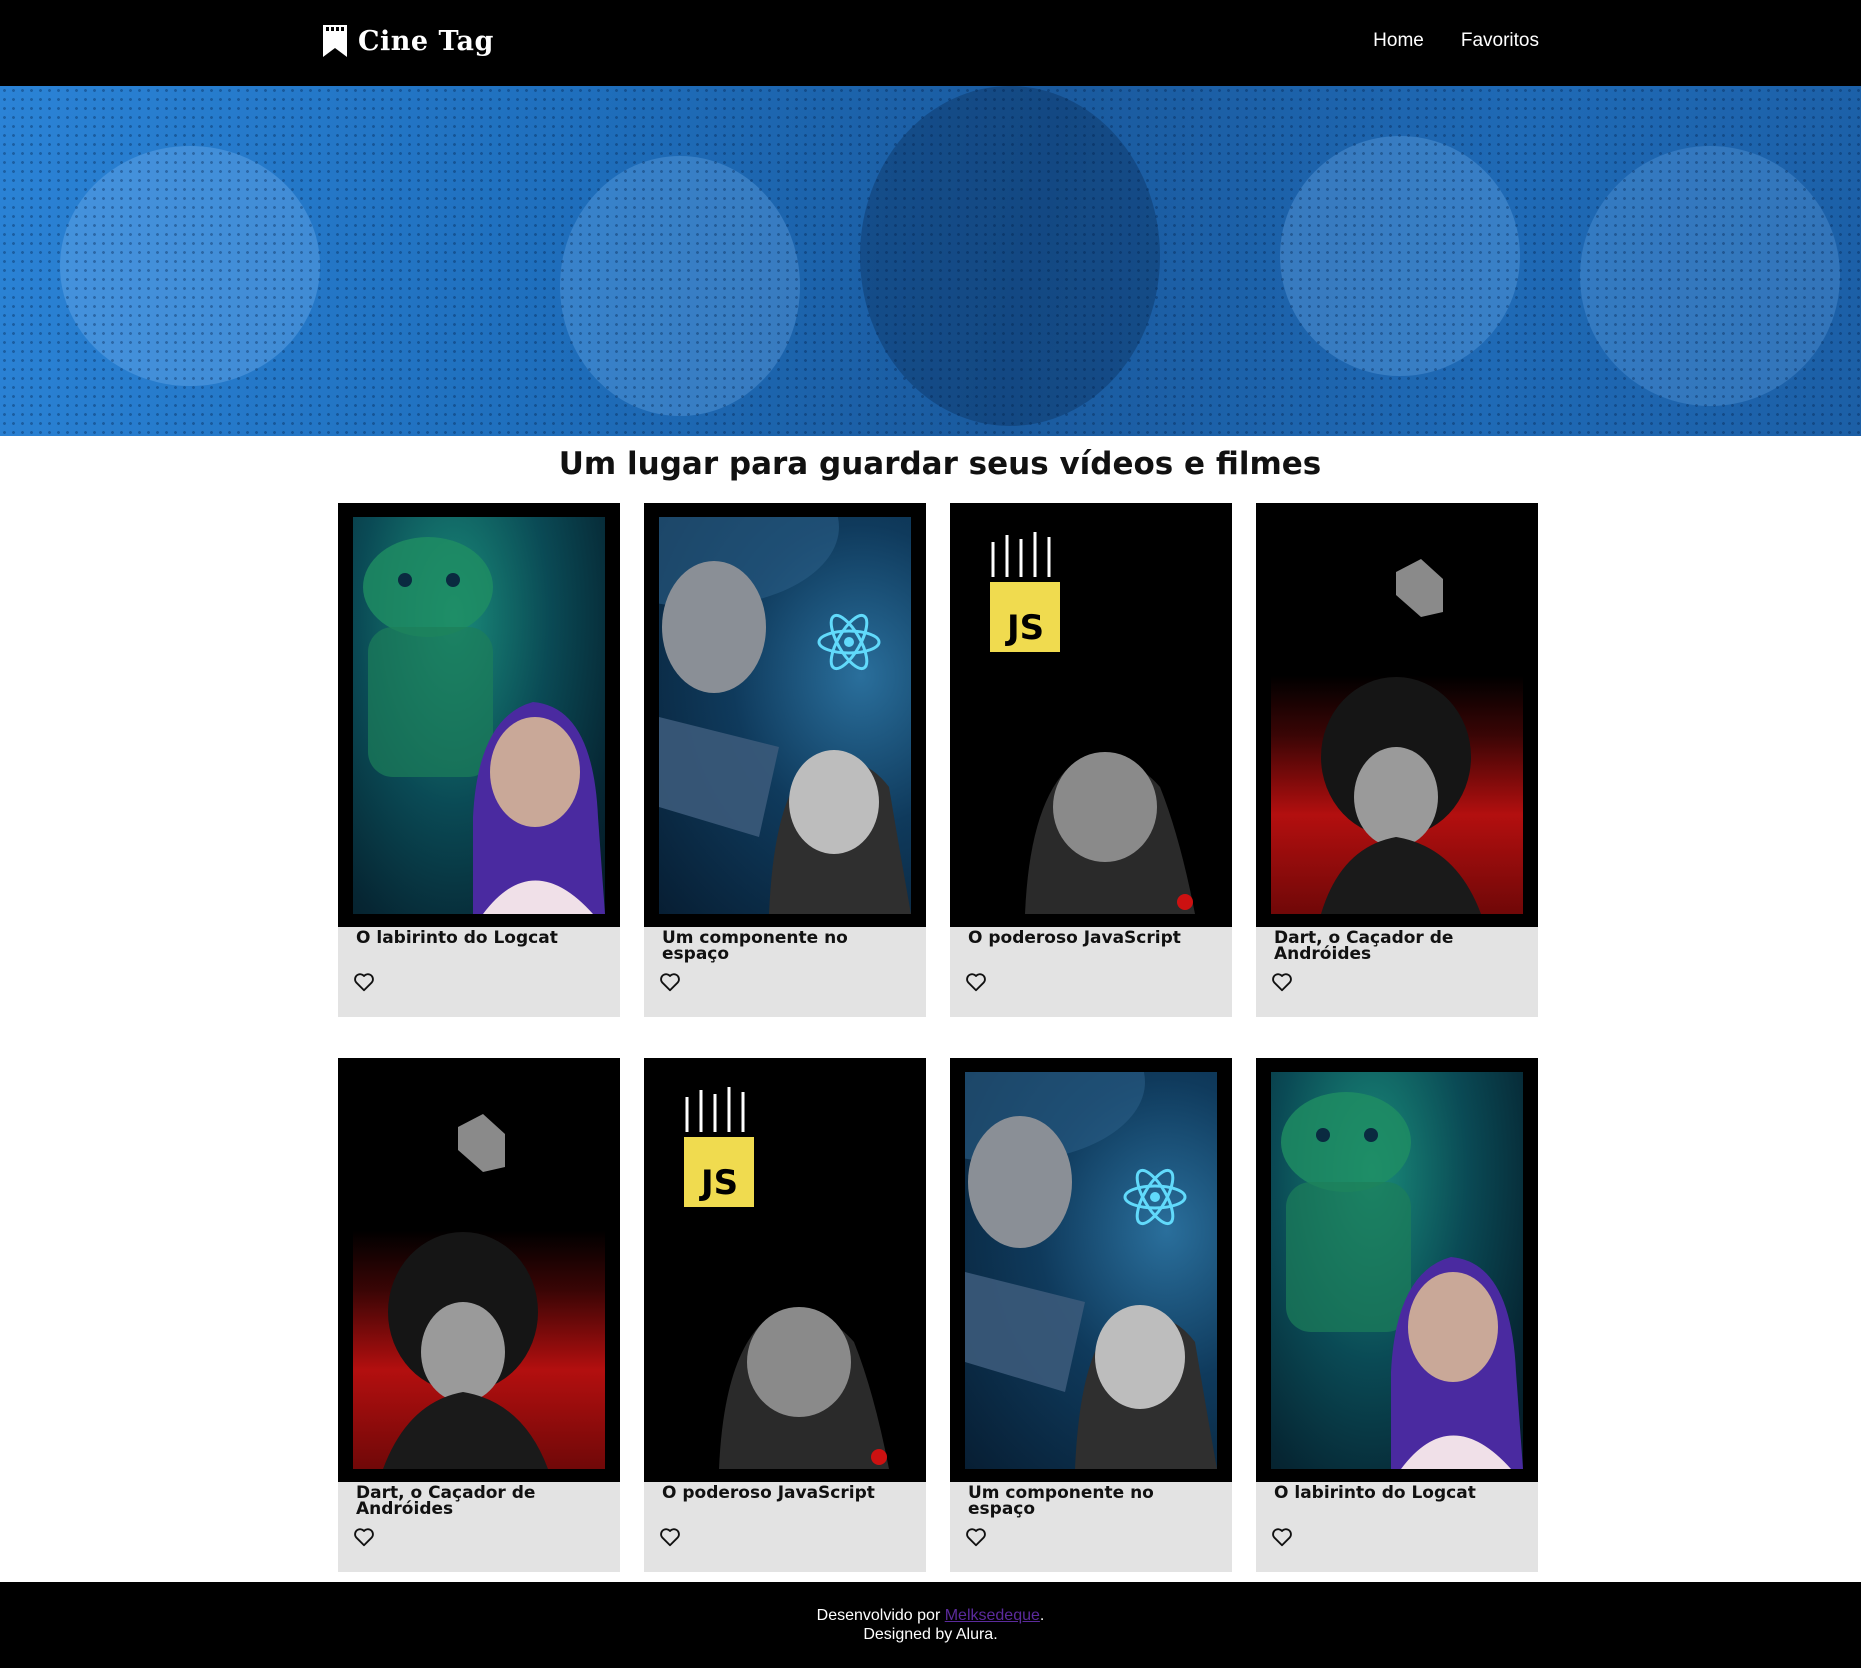  I want to click on site-header: Cine Tag Home Favoritos, so click(930, 43).